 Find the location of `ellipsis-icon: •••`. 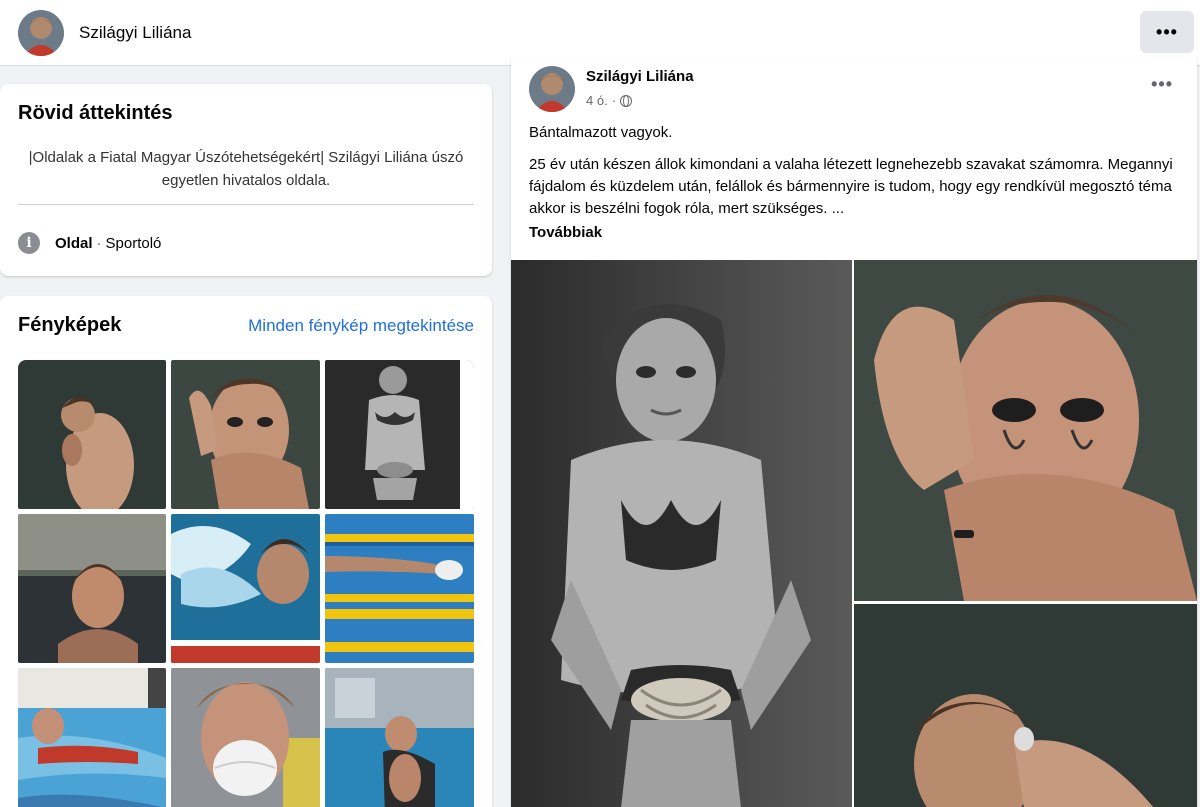

ellipsis-icon: ••• is located at coordinates (1167, 31).